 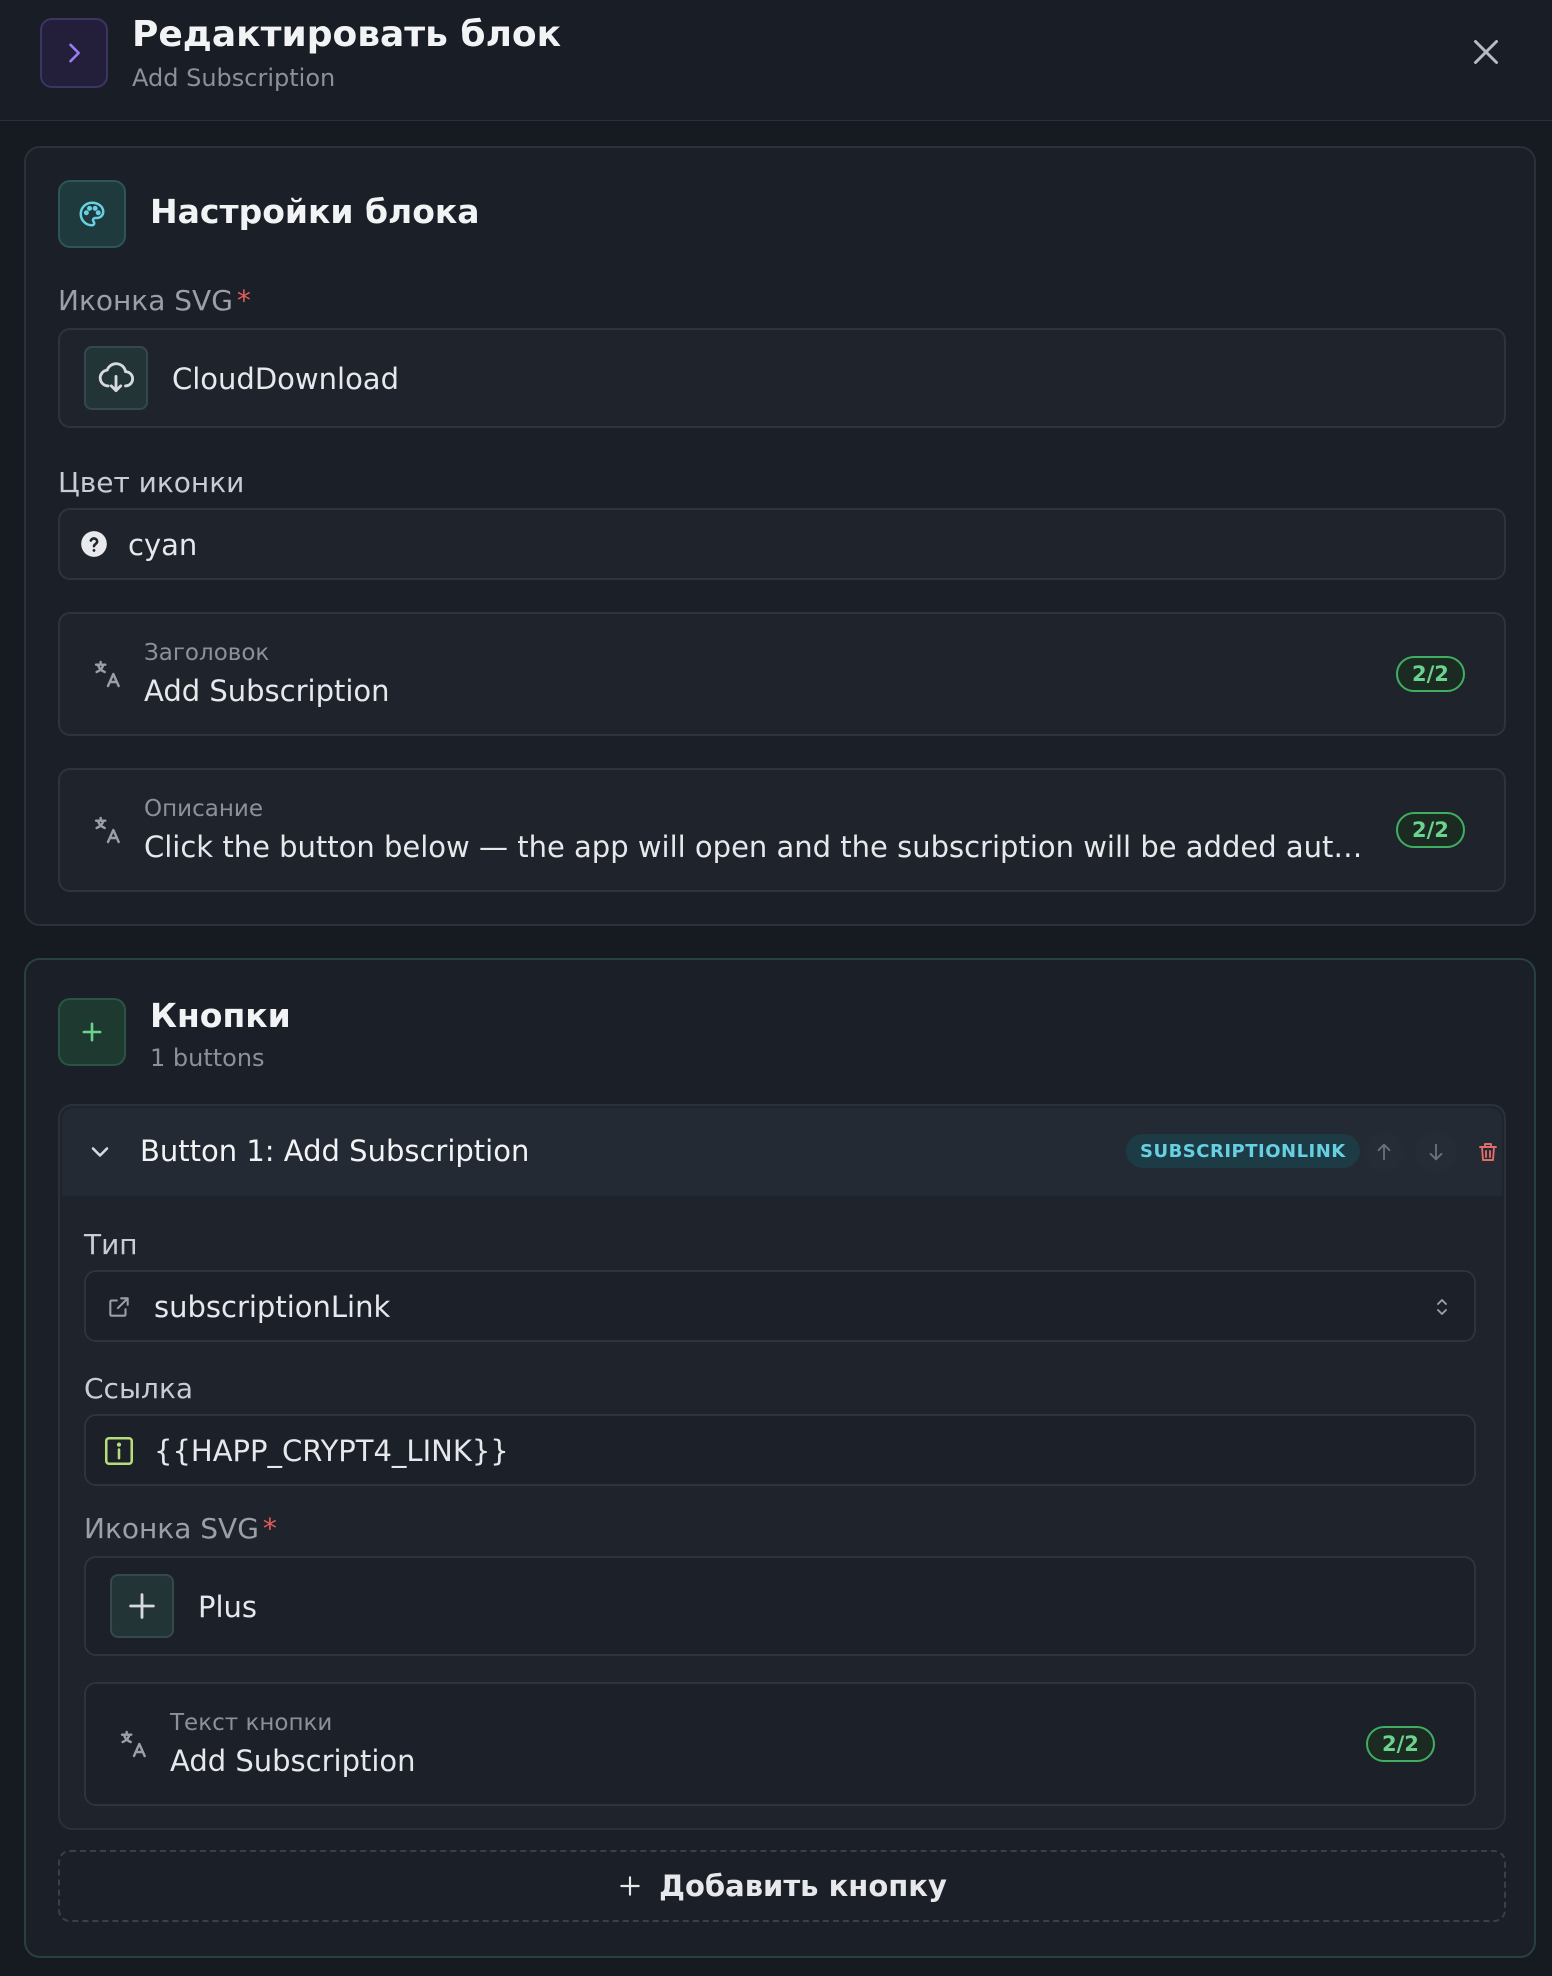 I want to click on external-link-icon, so click(x=119, y=1307).